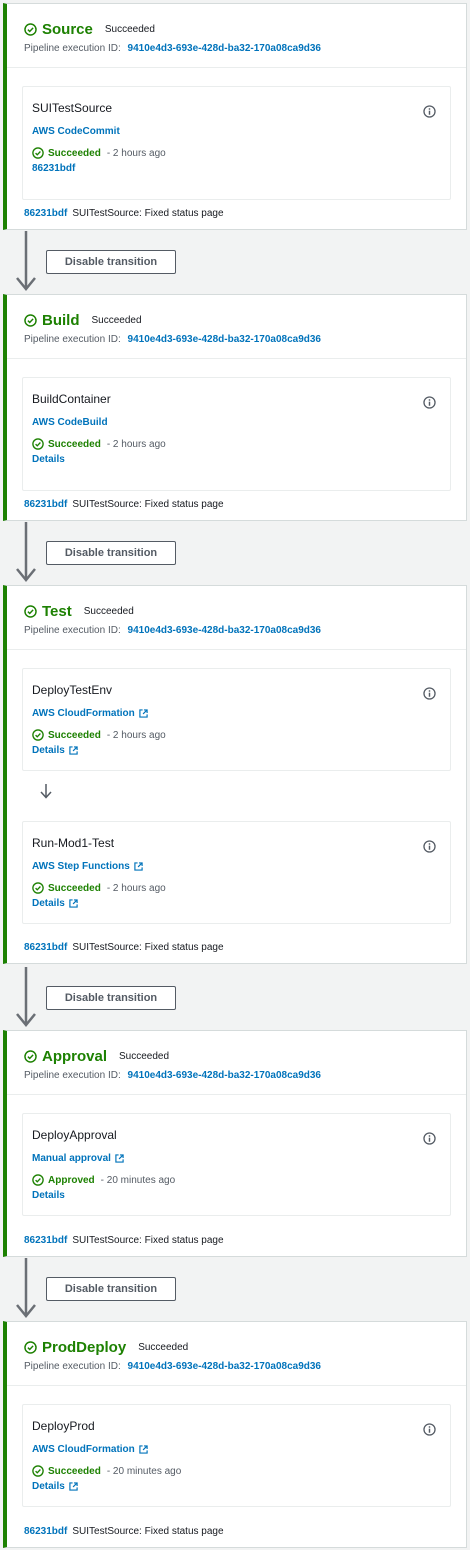 The image size is (470, 1550). Describe the element at coordinates (72, 690) in the screenshot. I see `action-name: DeployTestEnv` at that location.